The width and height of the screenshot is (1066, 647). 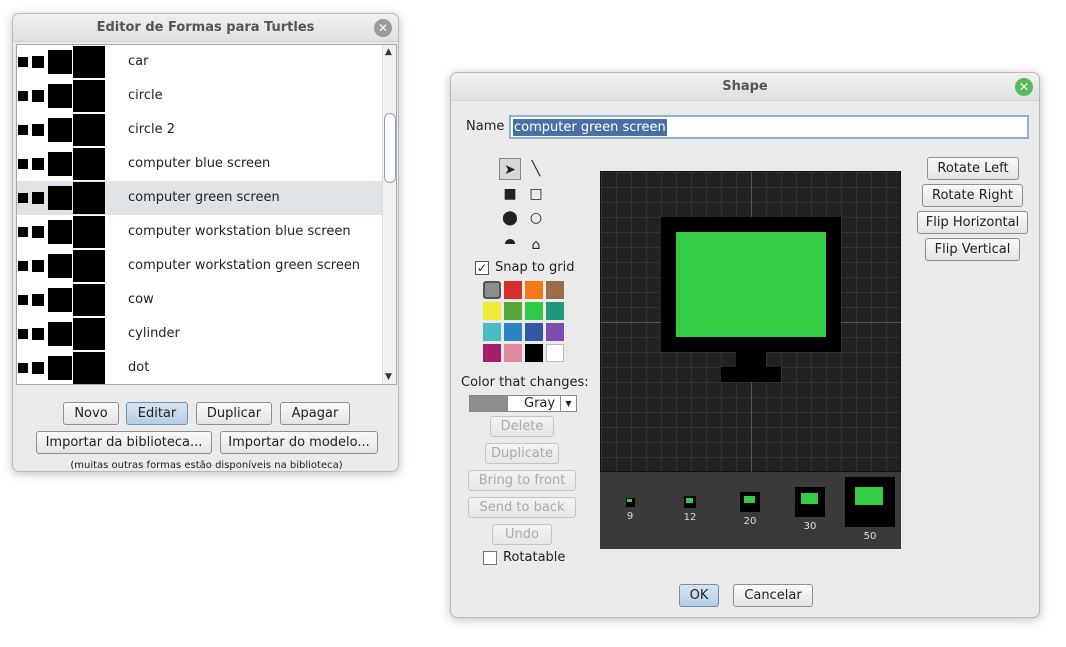 I want to click on list-item: circle 2, so click(x=199, y=130).